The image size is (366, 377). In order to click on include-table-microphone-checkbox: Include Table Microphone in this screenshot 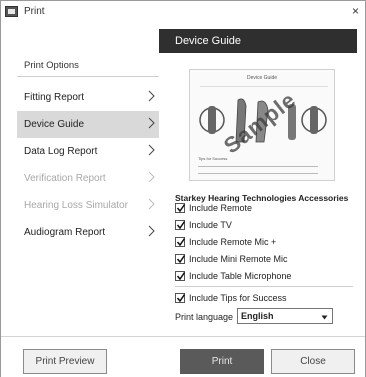, I will do `click(233, 276)`.